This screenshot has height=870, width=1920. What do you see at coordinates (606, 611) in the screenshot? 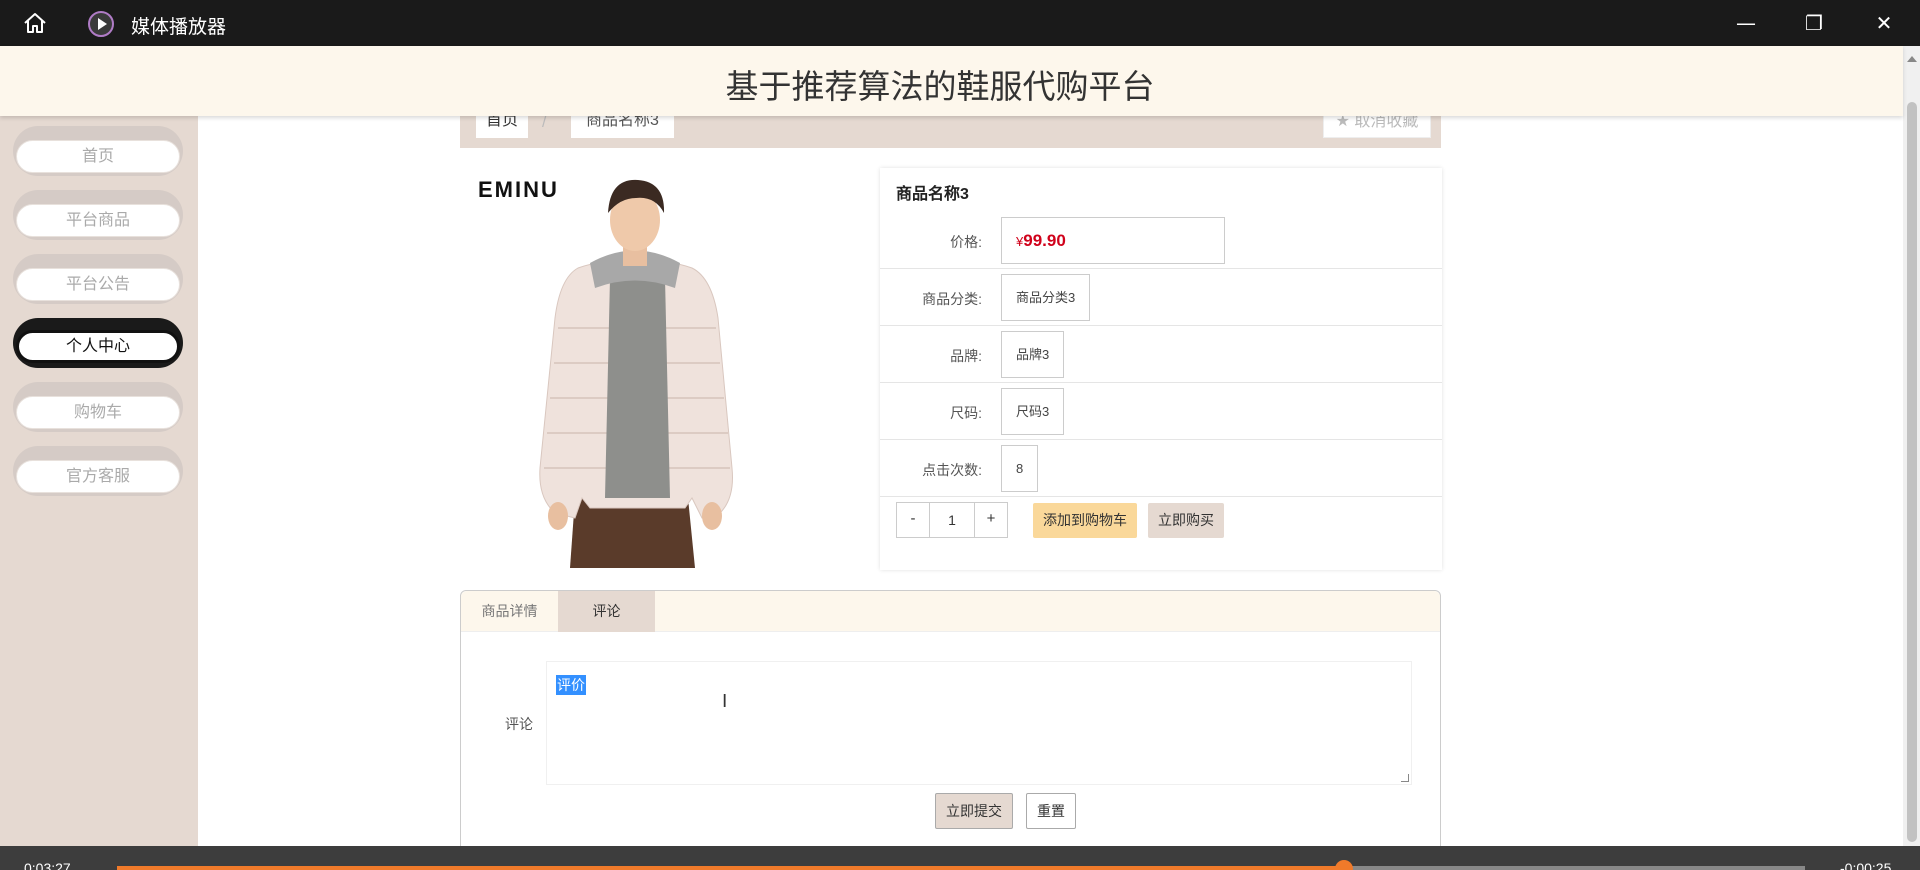
I see `tab-comments: 评论` at bounding box center [606, 611].